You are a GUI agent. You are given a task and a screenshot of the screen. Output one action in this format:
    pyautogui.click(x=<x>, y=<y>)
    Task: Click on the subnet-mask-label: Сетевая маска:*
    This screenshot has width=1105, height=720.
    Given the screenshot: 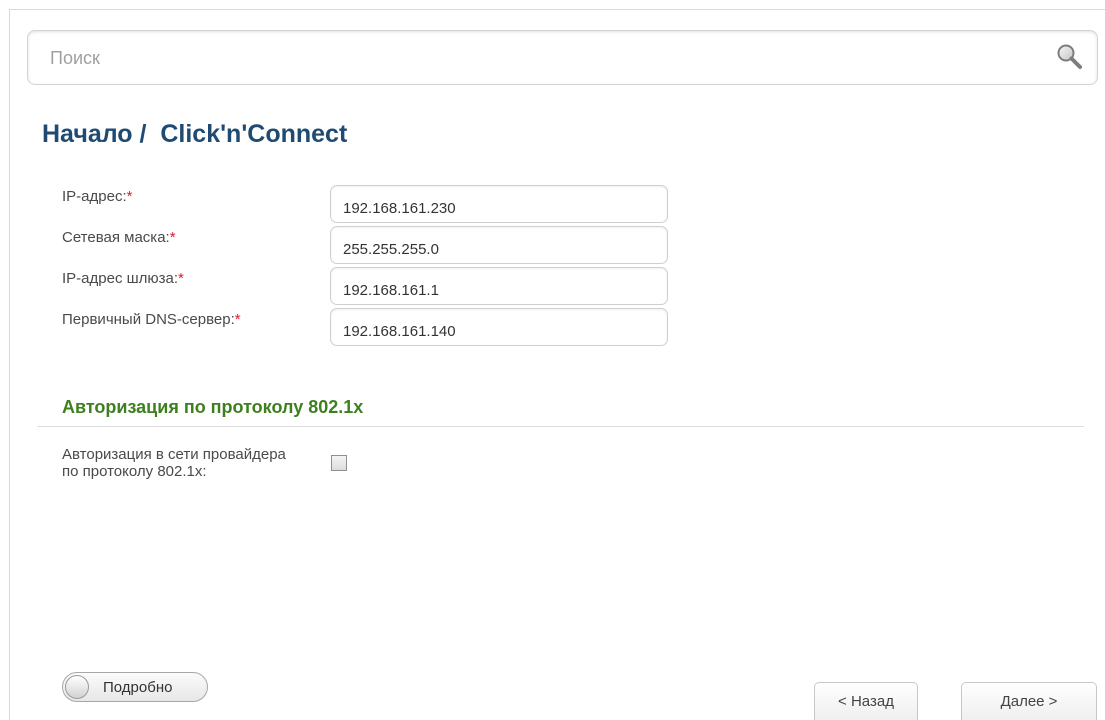 What is the action you would take?
    pyautogui.click(x=119, y=237)
    